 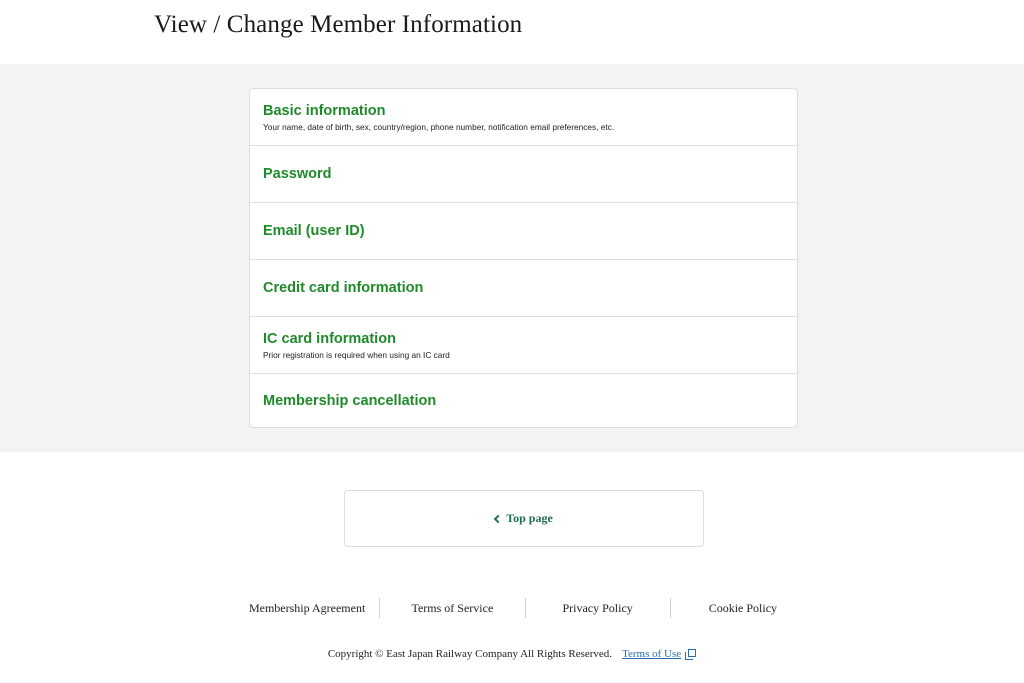 What do you see at coordinates (743, 608) in the screenshot?
I see `footer-link-cookie-policy: Cookie Policy` at bounding box center [743, 608].